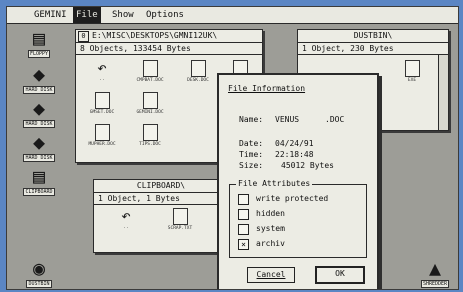 The image size is (463, 292). What do you see at coordinates (243, 214) in the screenshot?
I see `hidden-checkbox` at bounding box center [243, 214].